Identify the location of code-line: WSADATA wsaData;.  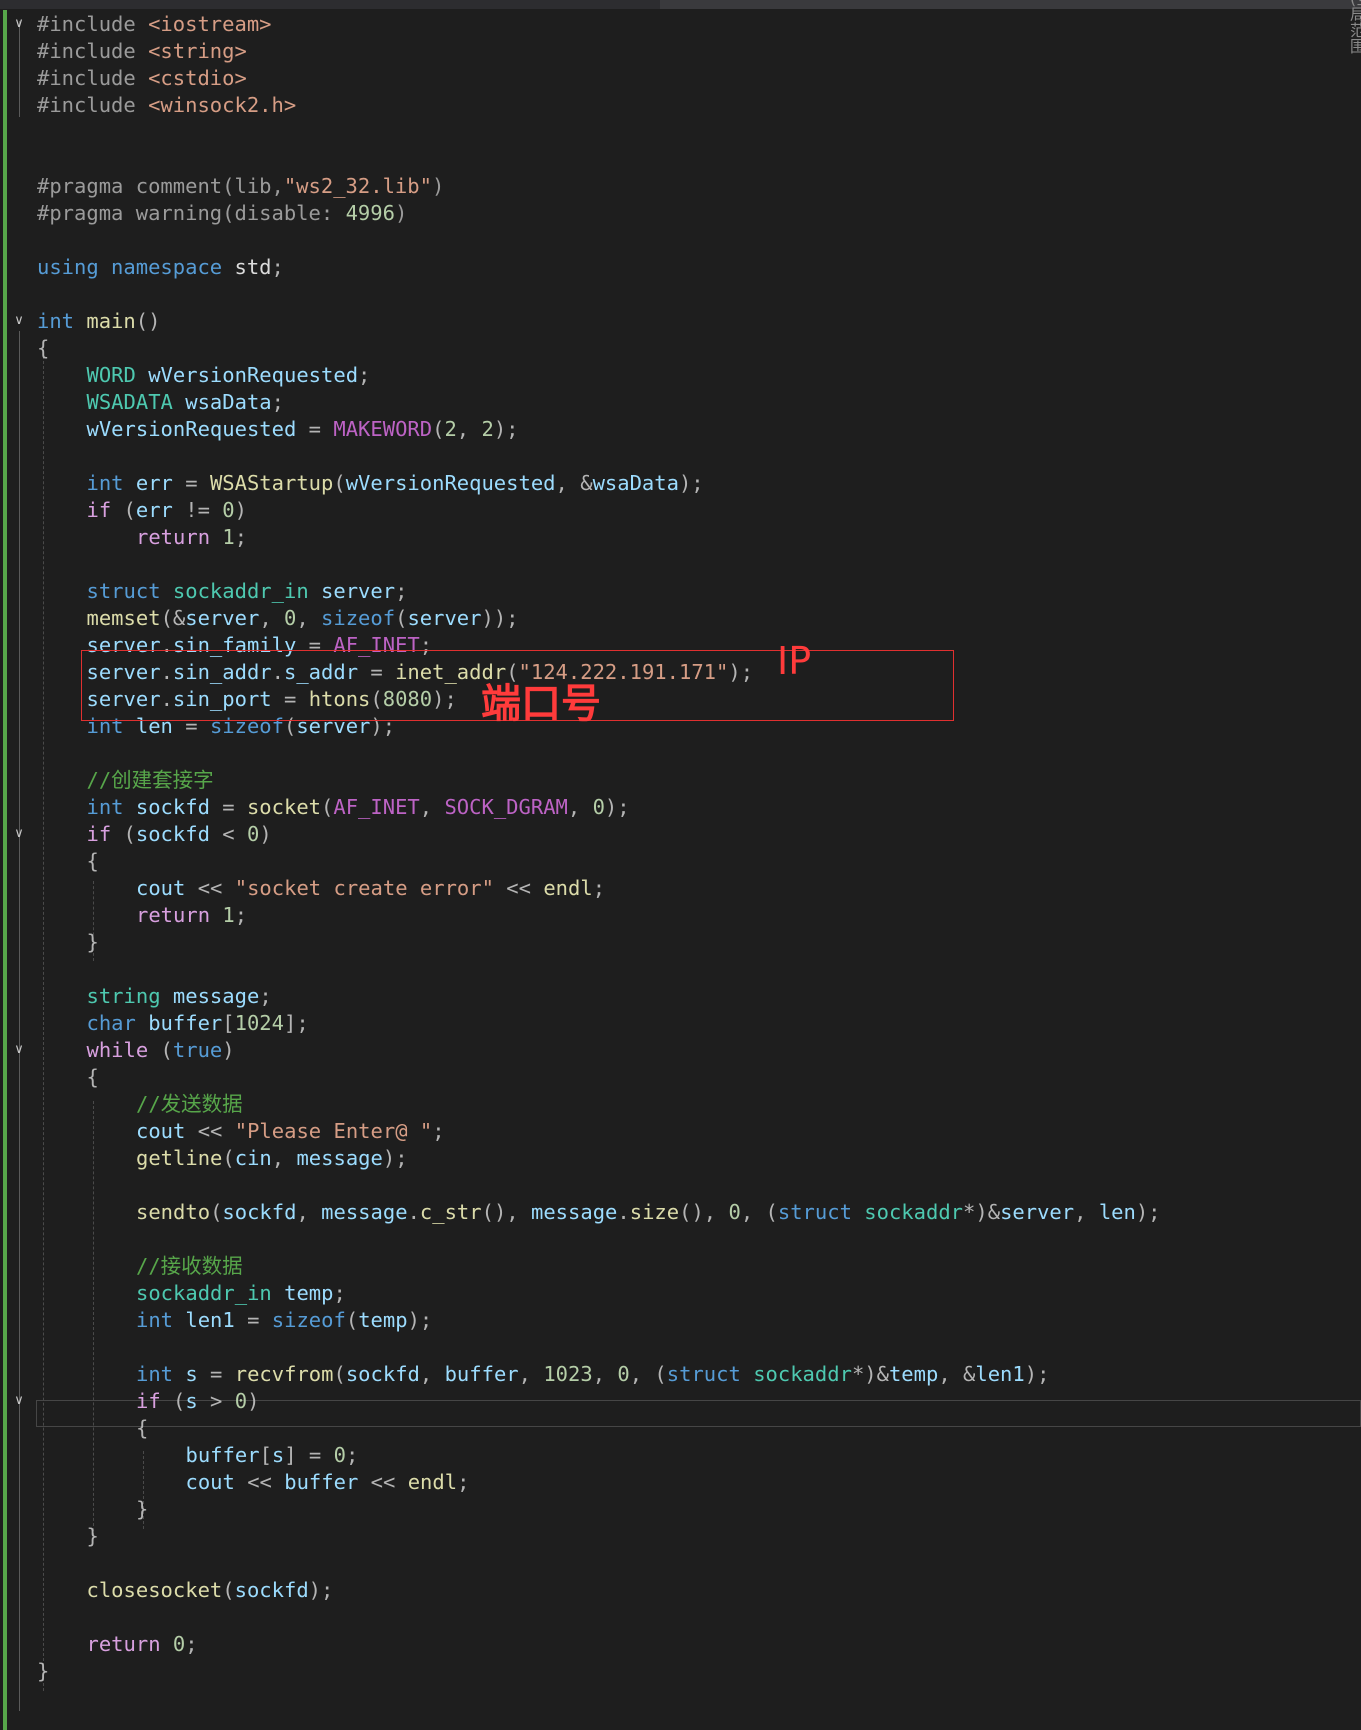
(680, 402).